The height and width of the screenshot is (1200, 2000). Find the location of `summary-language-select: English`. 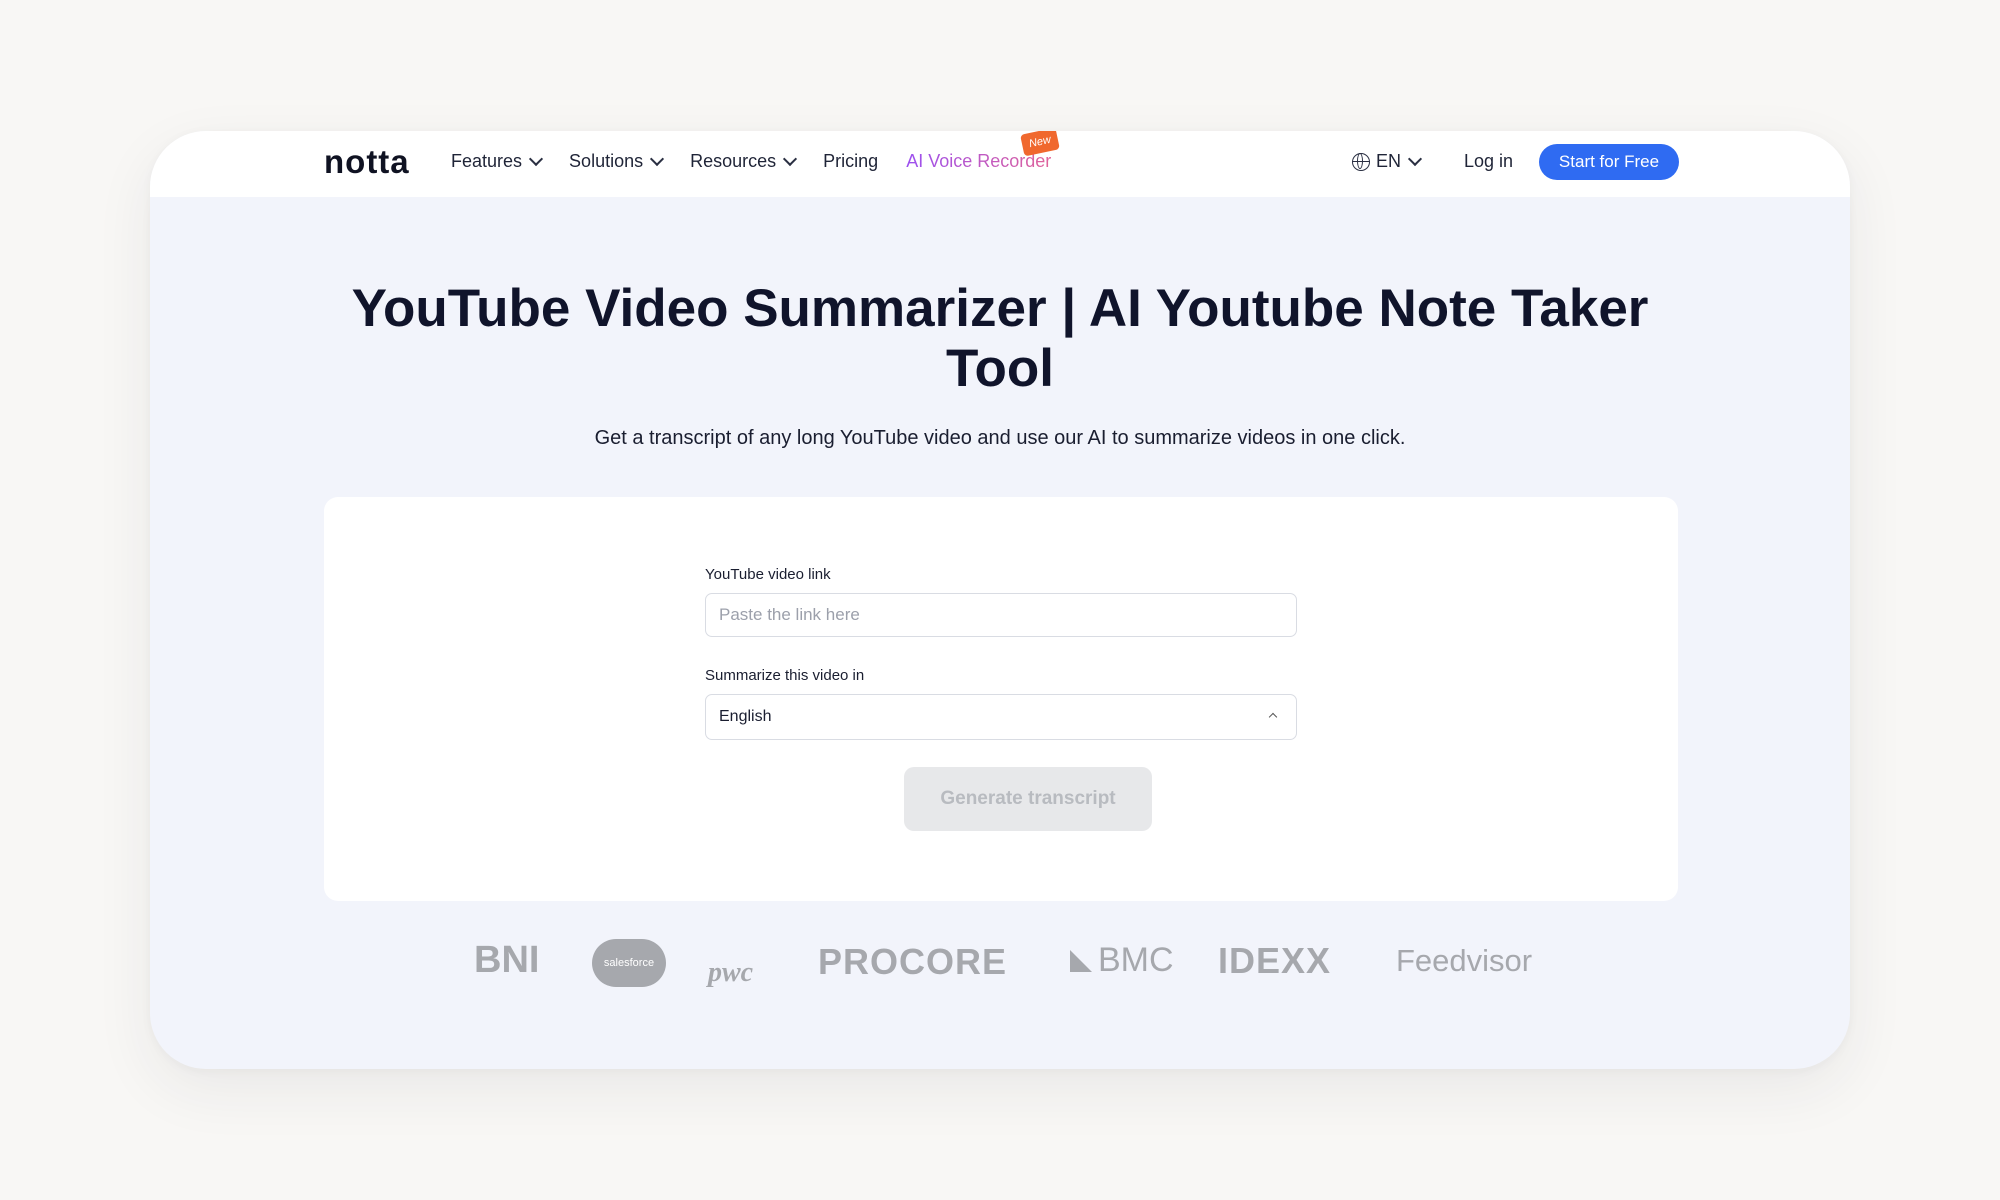

summary-language-select: English is located at coordinates (1001, 717).